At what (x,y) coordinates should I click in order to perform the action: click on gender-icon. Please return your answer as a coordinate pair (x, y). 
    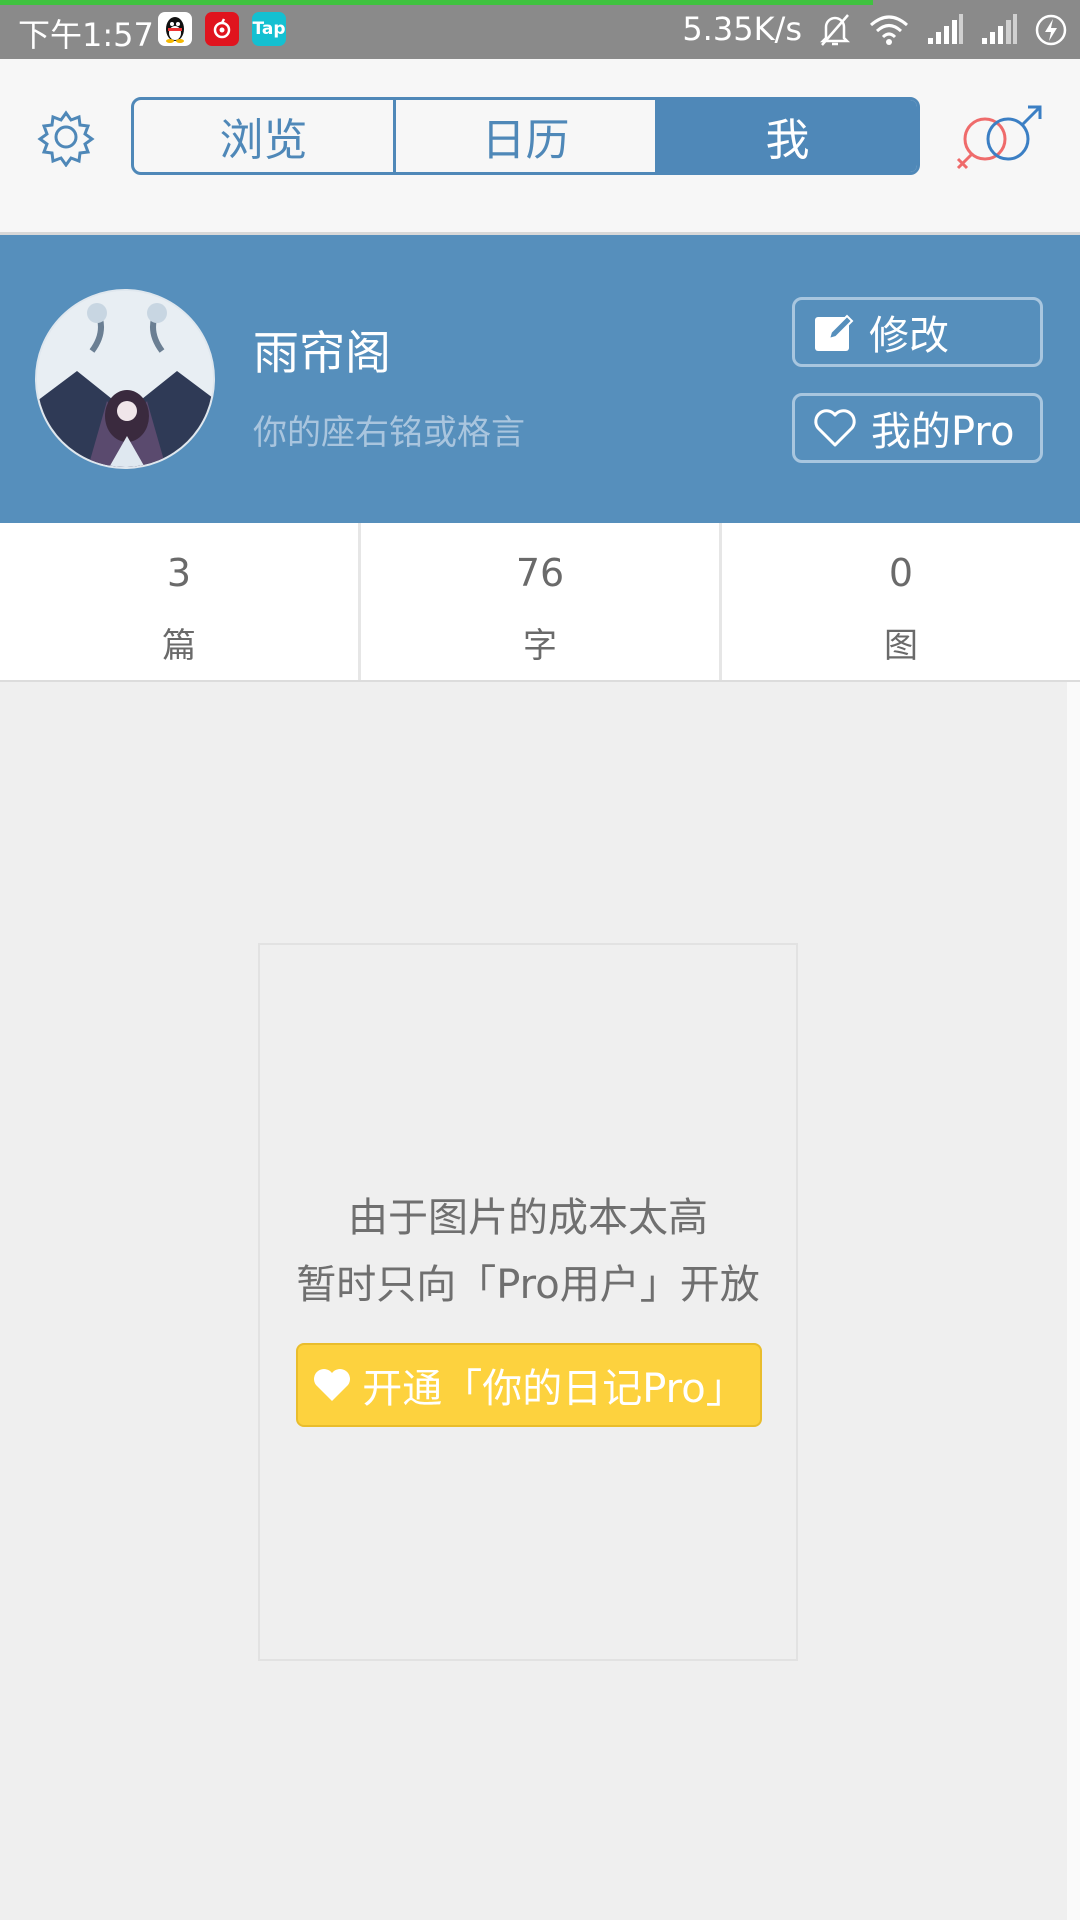
    Looking at the image, I should click on (999, 137).